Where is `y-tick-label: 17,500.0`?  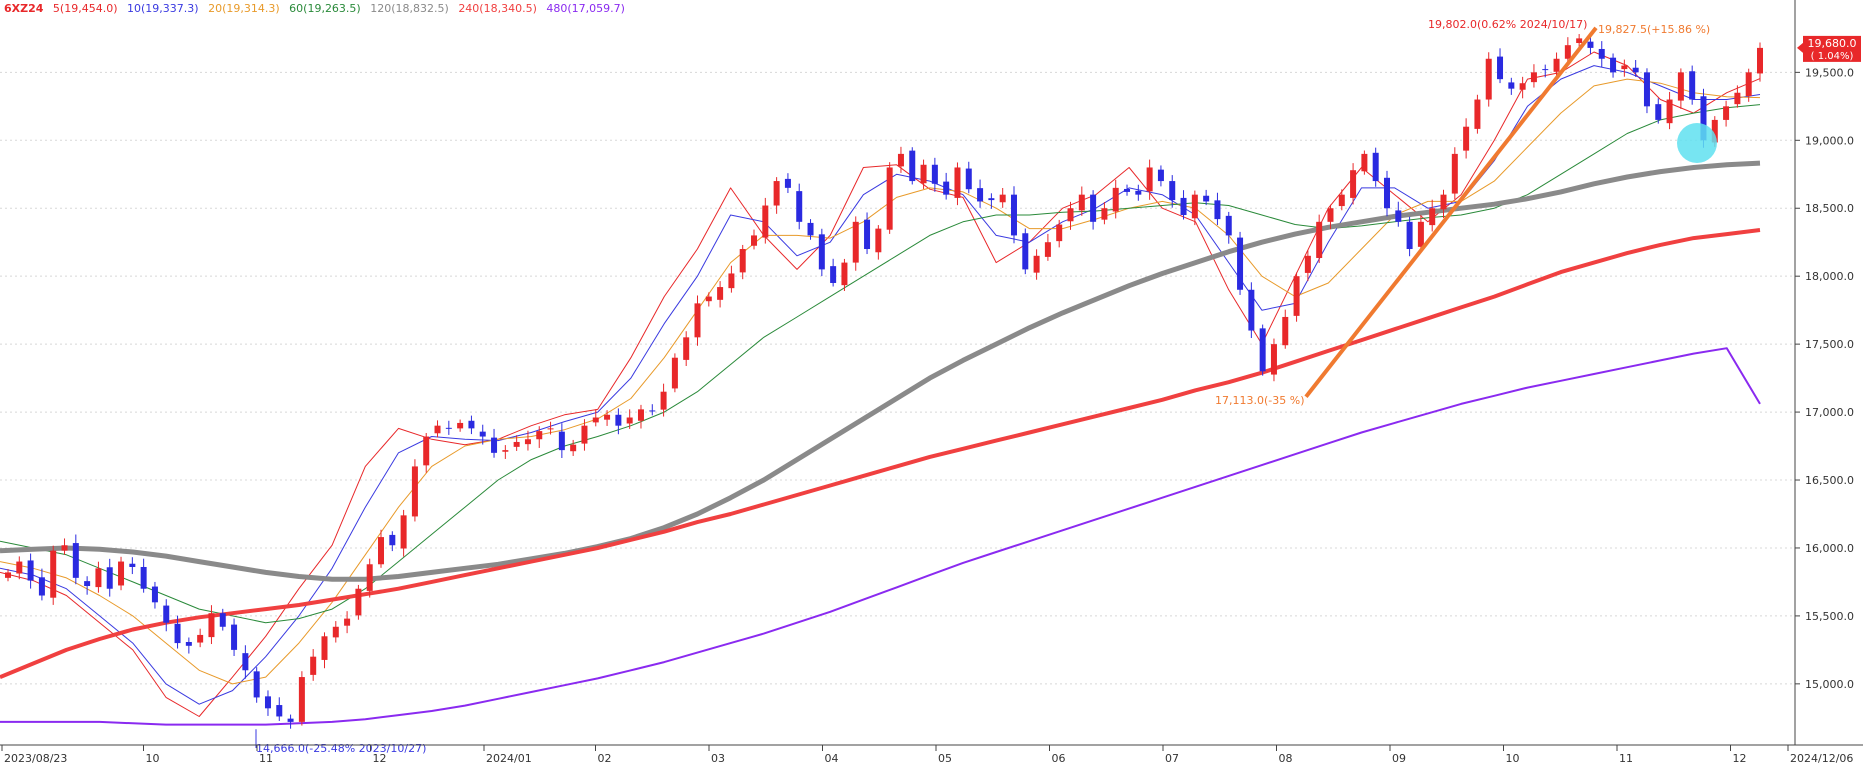
y-tick-label: 17,500.0 is located at coordinates (1829, 344).